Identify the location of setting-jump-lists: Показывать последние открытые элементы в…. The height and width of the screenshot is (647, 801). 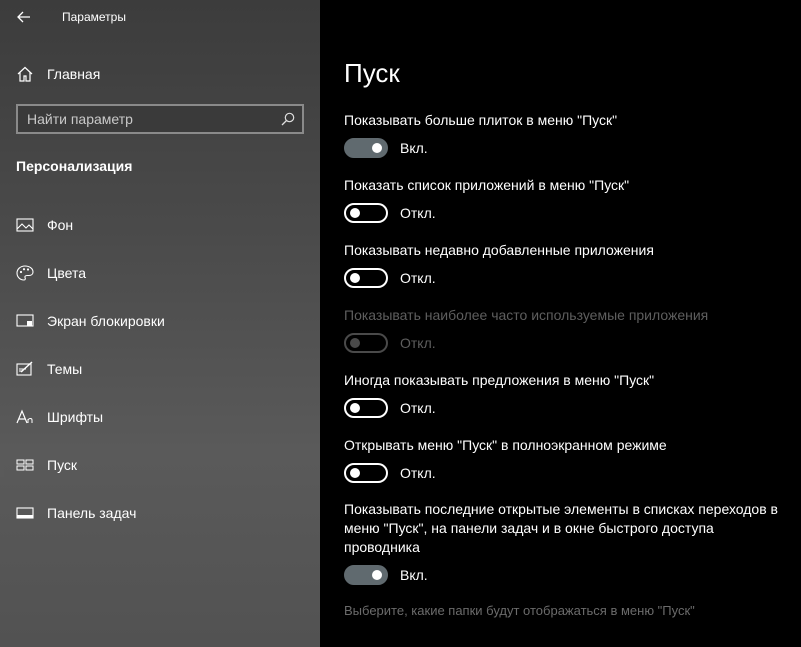
(564, 542).